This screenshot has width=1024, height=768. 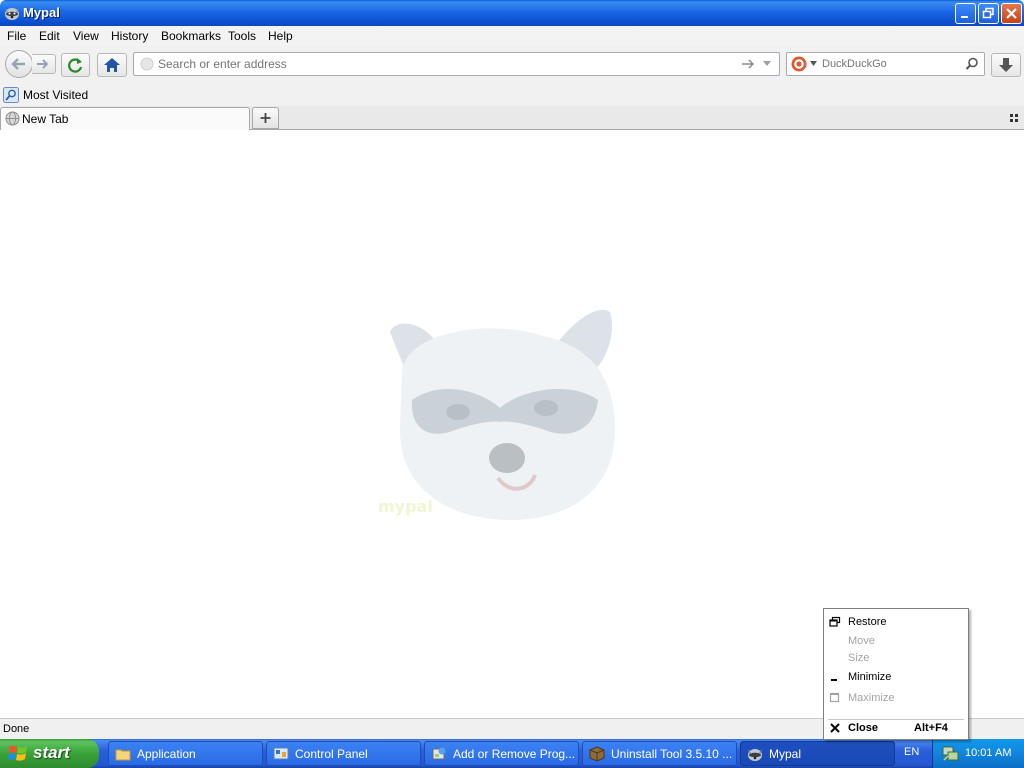 What do you see at coordinates (896, 622) in the screenshot?
I see `menu-item-restore: Restore` at bounding box center [896, 622].